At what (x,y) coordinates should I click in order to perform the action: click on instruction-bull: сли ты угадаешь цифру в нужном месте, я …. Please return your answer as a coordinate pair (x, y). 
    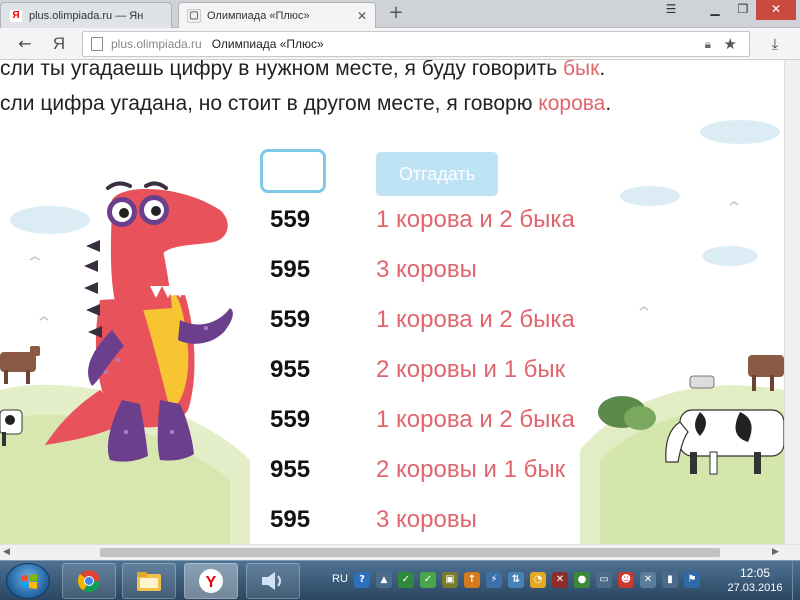
    Looking at the image, I should click on (302, 70).